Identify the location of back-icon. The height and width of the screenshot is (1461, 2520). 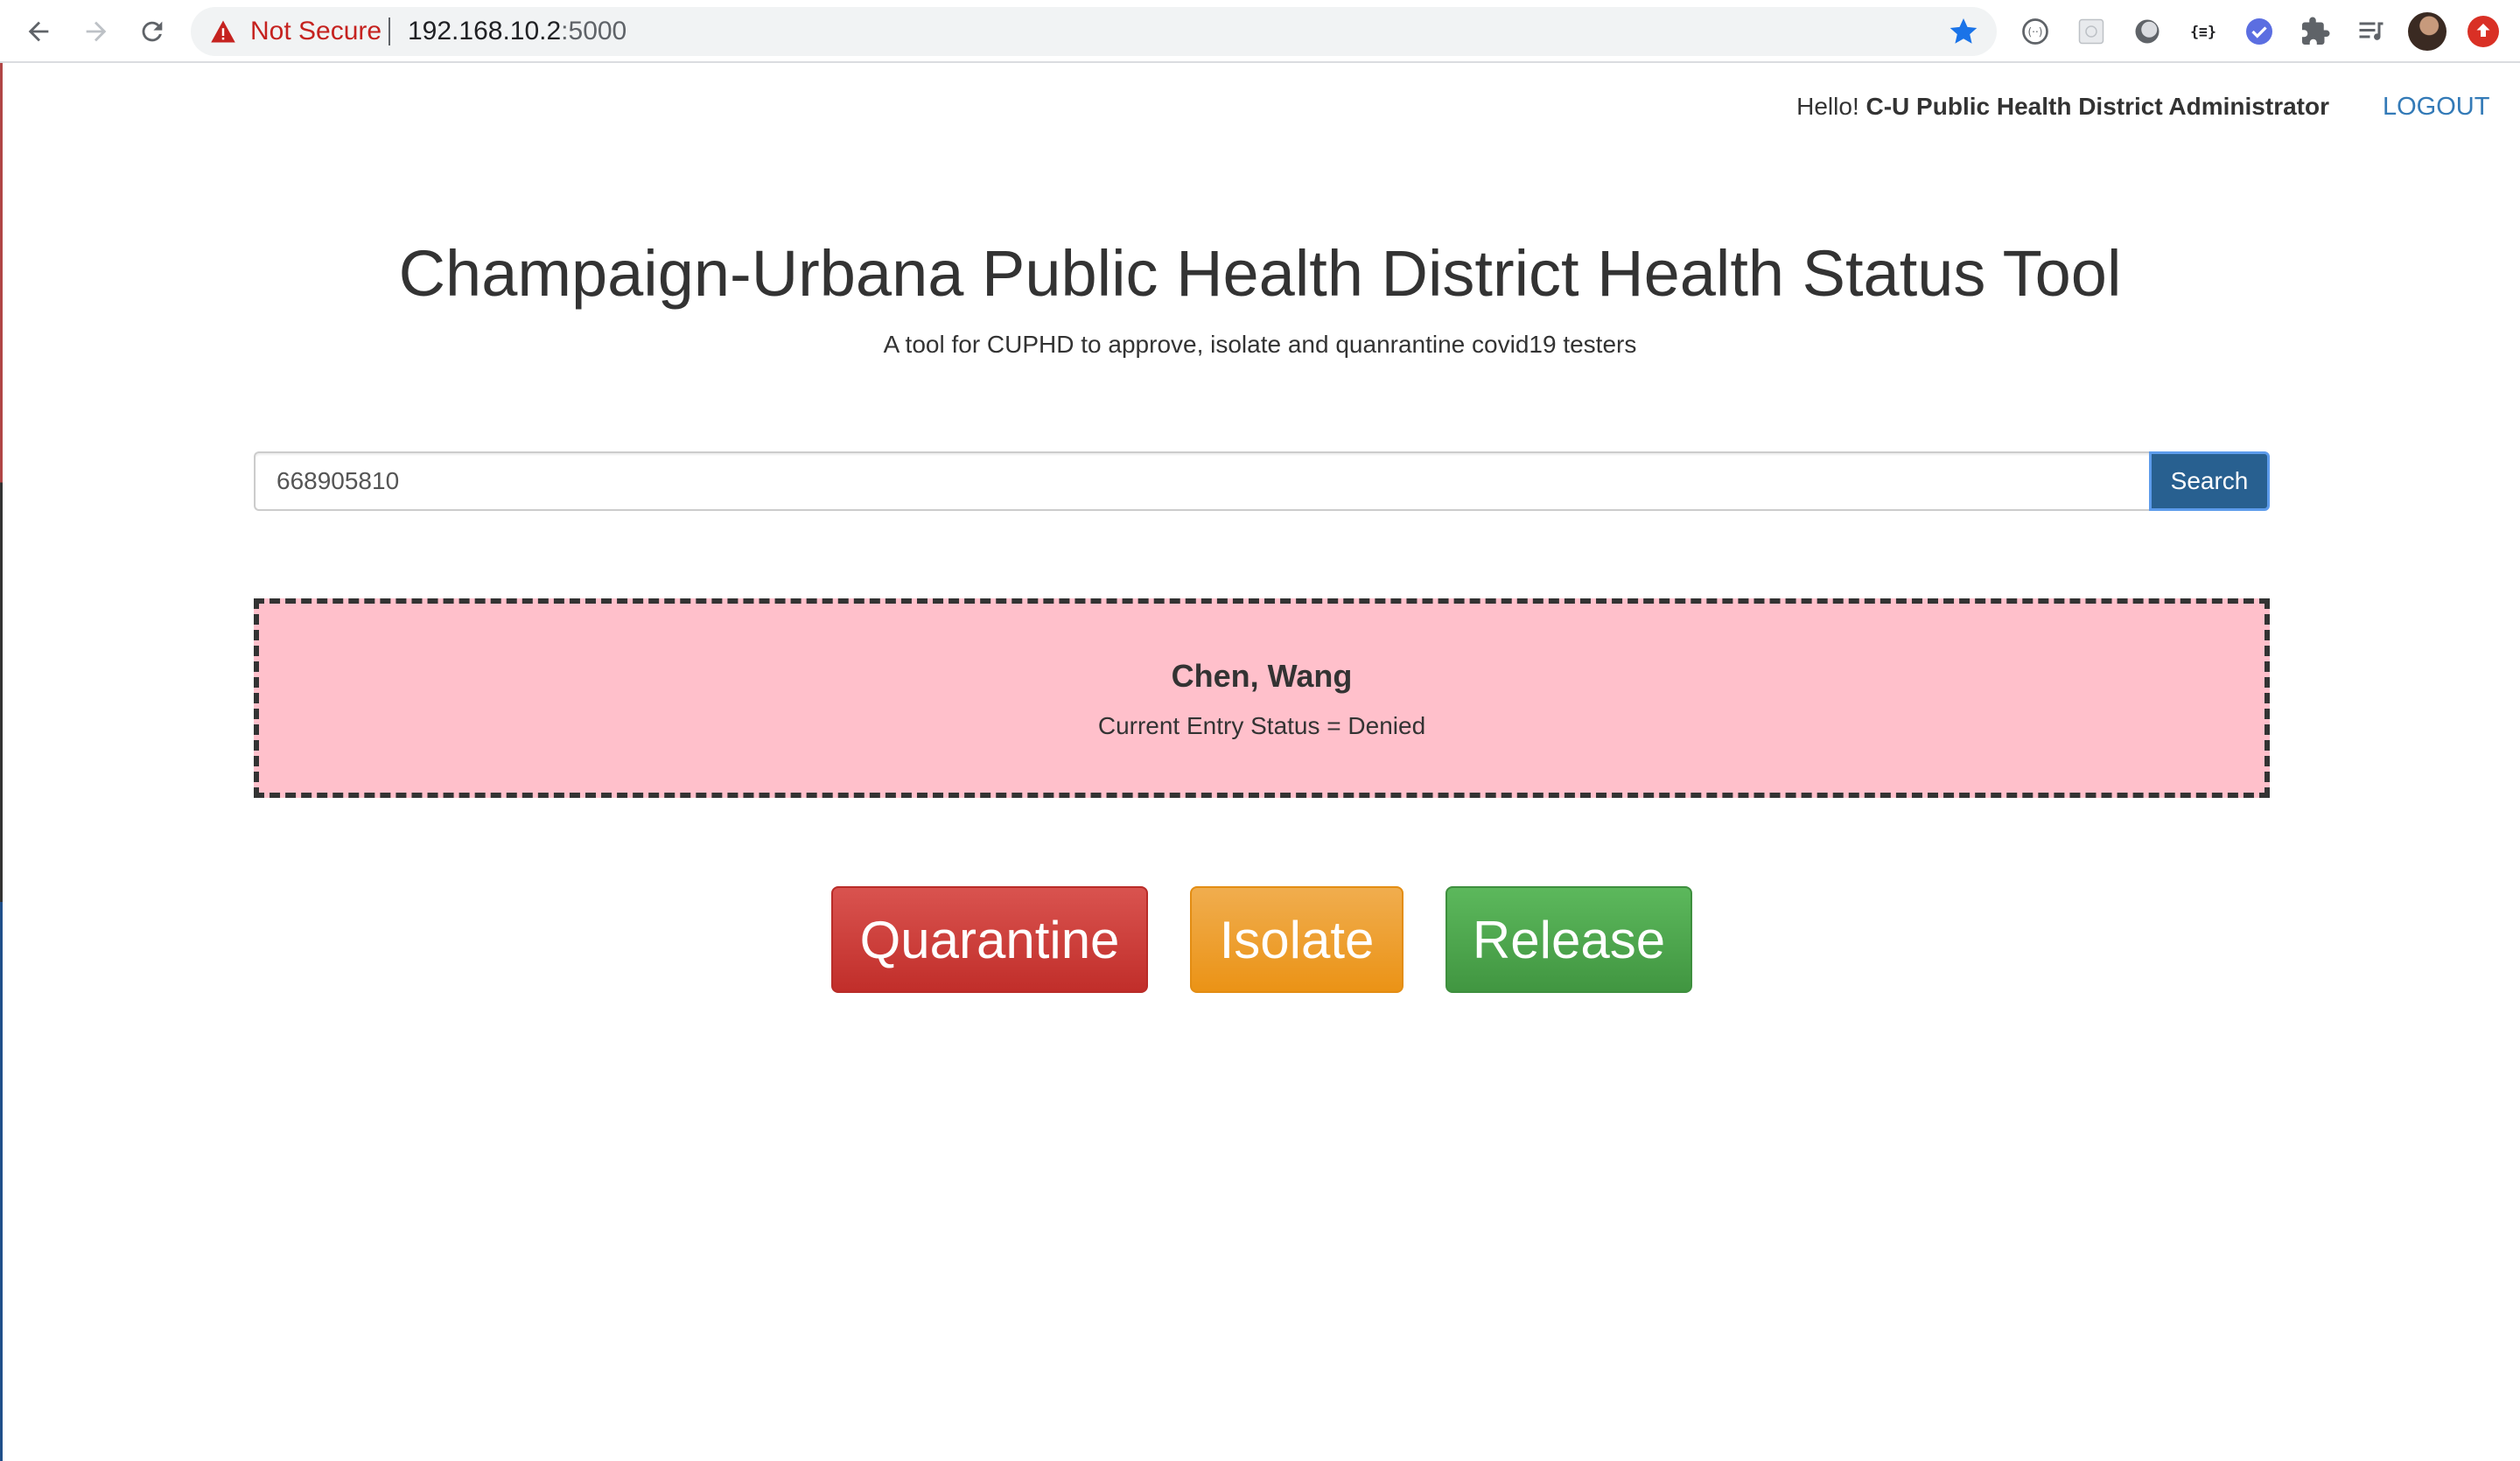
(38, 32).